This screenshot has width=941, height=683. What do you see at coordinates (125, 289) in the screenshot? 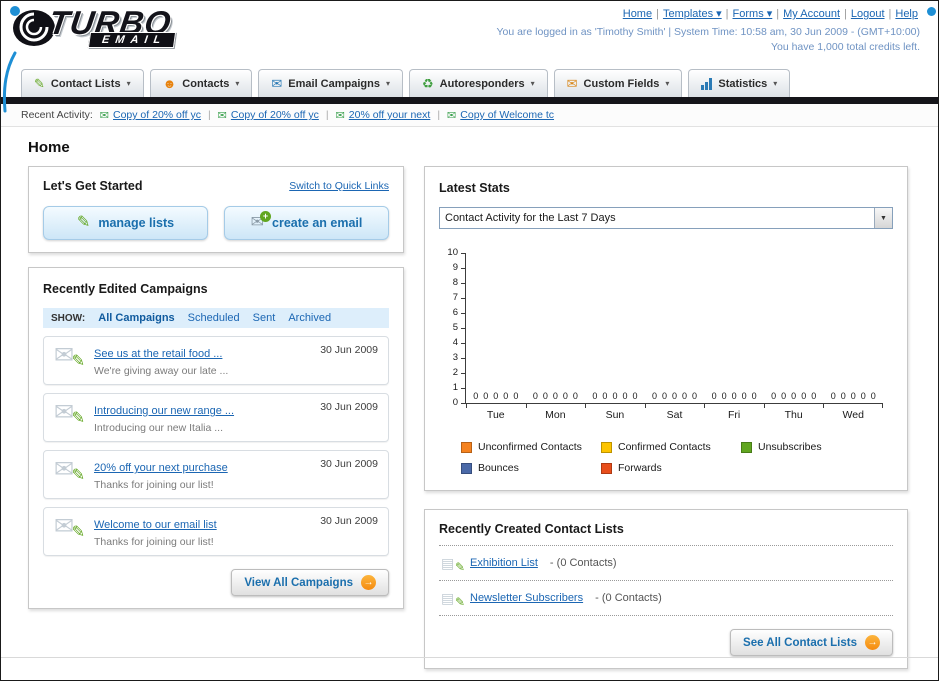
I see `campaigns-panel-title: Recently Edited Campaigns` at bounding box center [125, 289].